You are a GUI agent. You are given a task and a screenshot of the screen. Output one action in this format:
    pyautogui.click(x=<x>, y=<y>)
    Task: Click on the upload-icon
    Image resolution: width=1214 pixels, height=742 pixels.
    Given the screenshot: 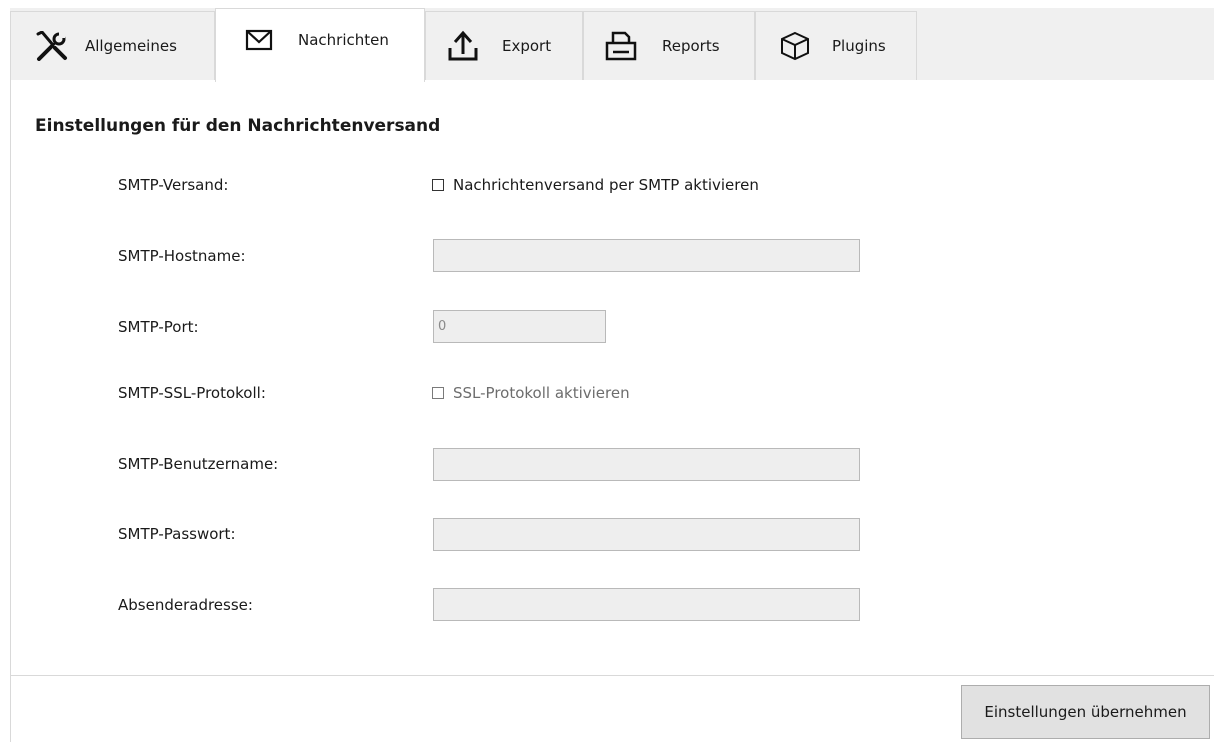 What is the action you would take?
    pyautogui.click(x=463, y=46)
    